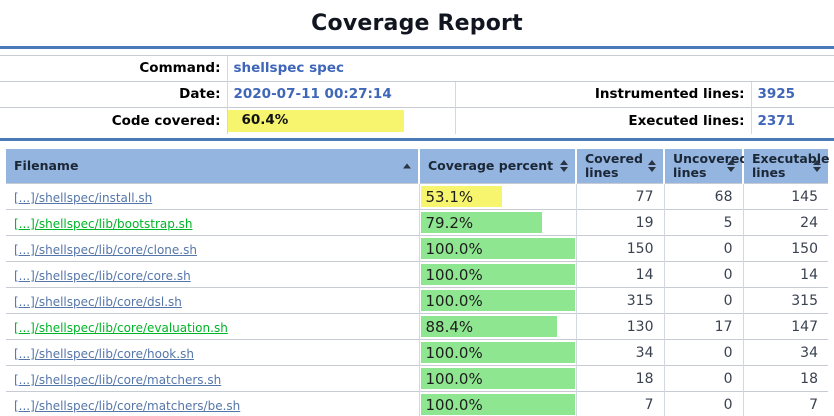  I want to click on covered-lines-cell: 14, so click(619, 274).